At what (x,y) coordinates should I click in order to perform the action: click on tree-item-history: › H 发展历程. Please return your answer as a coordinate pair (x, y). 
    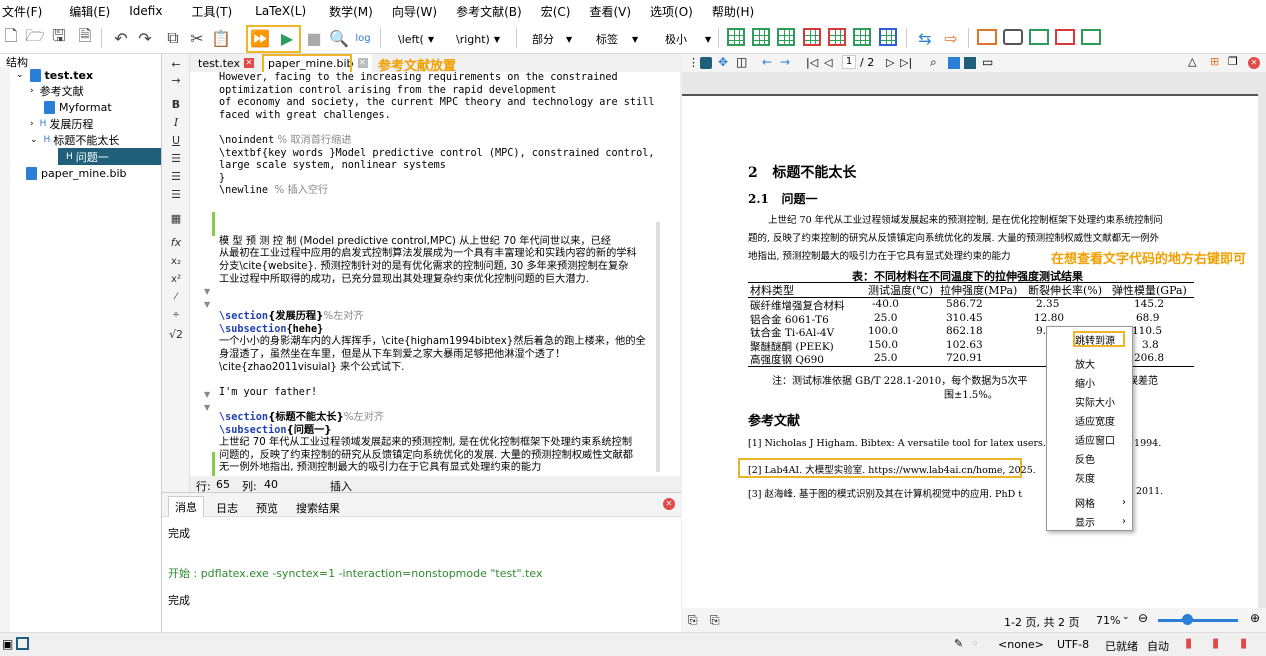
    Looking at the image, I should click on (61, 124).